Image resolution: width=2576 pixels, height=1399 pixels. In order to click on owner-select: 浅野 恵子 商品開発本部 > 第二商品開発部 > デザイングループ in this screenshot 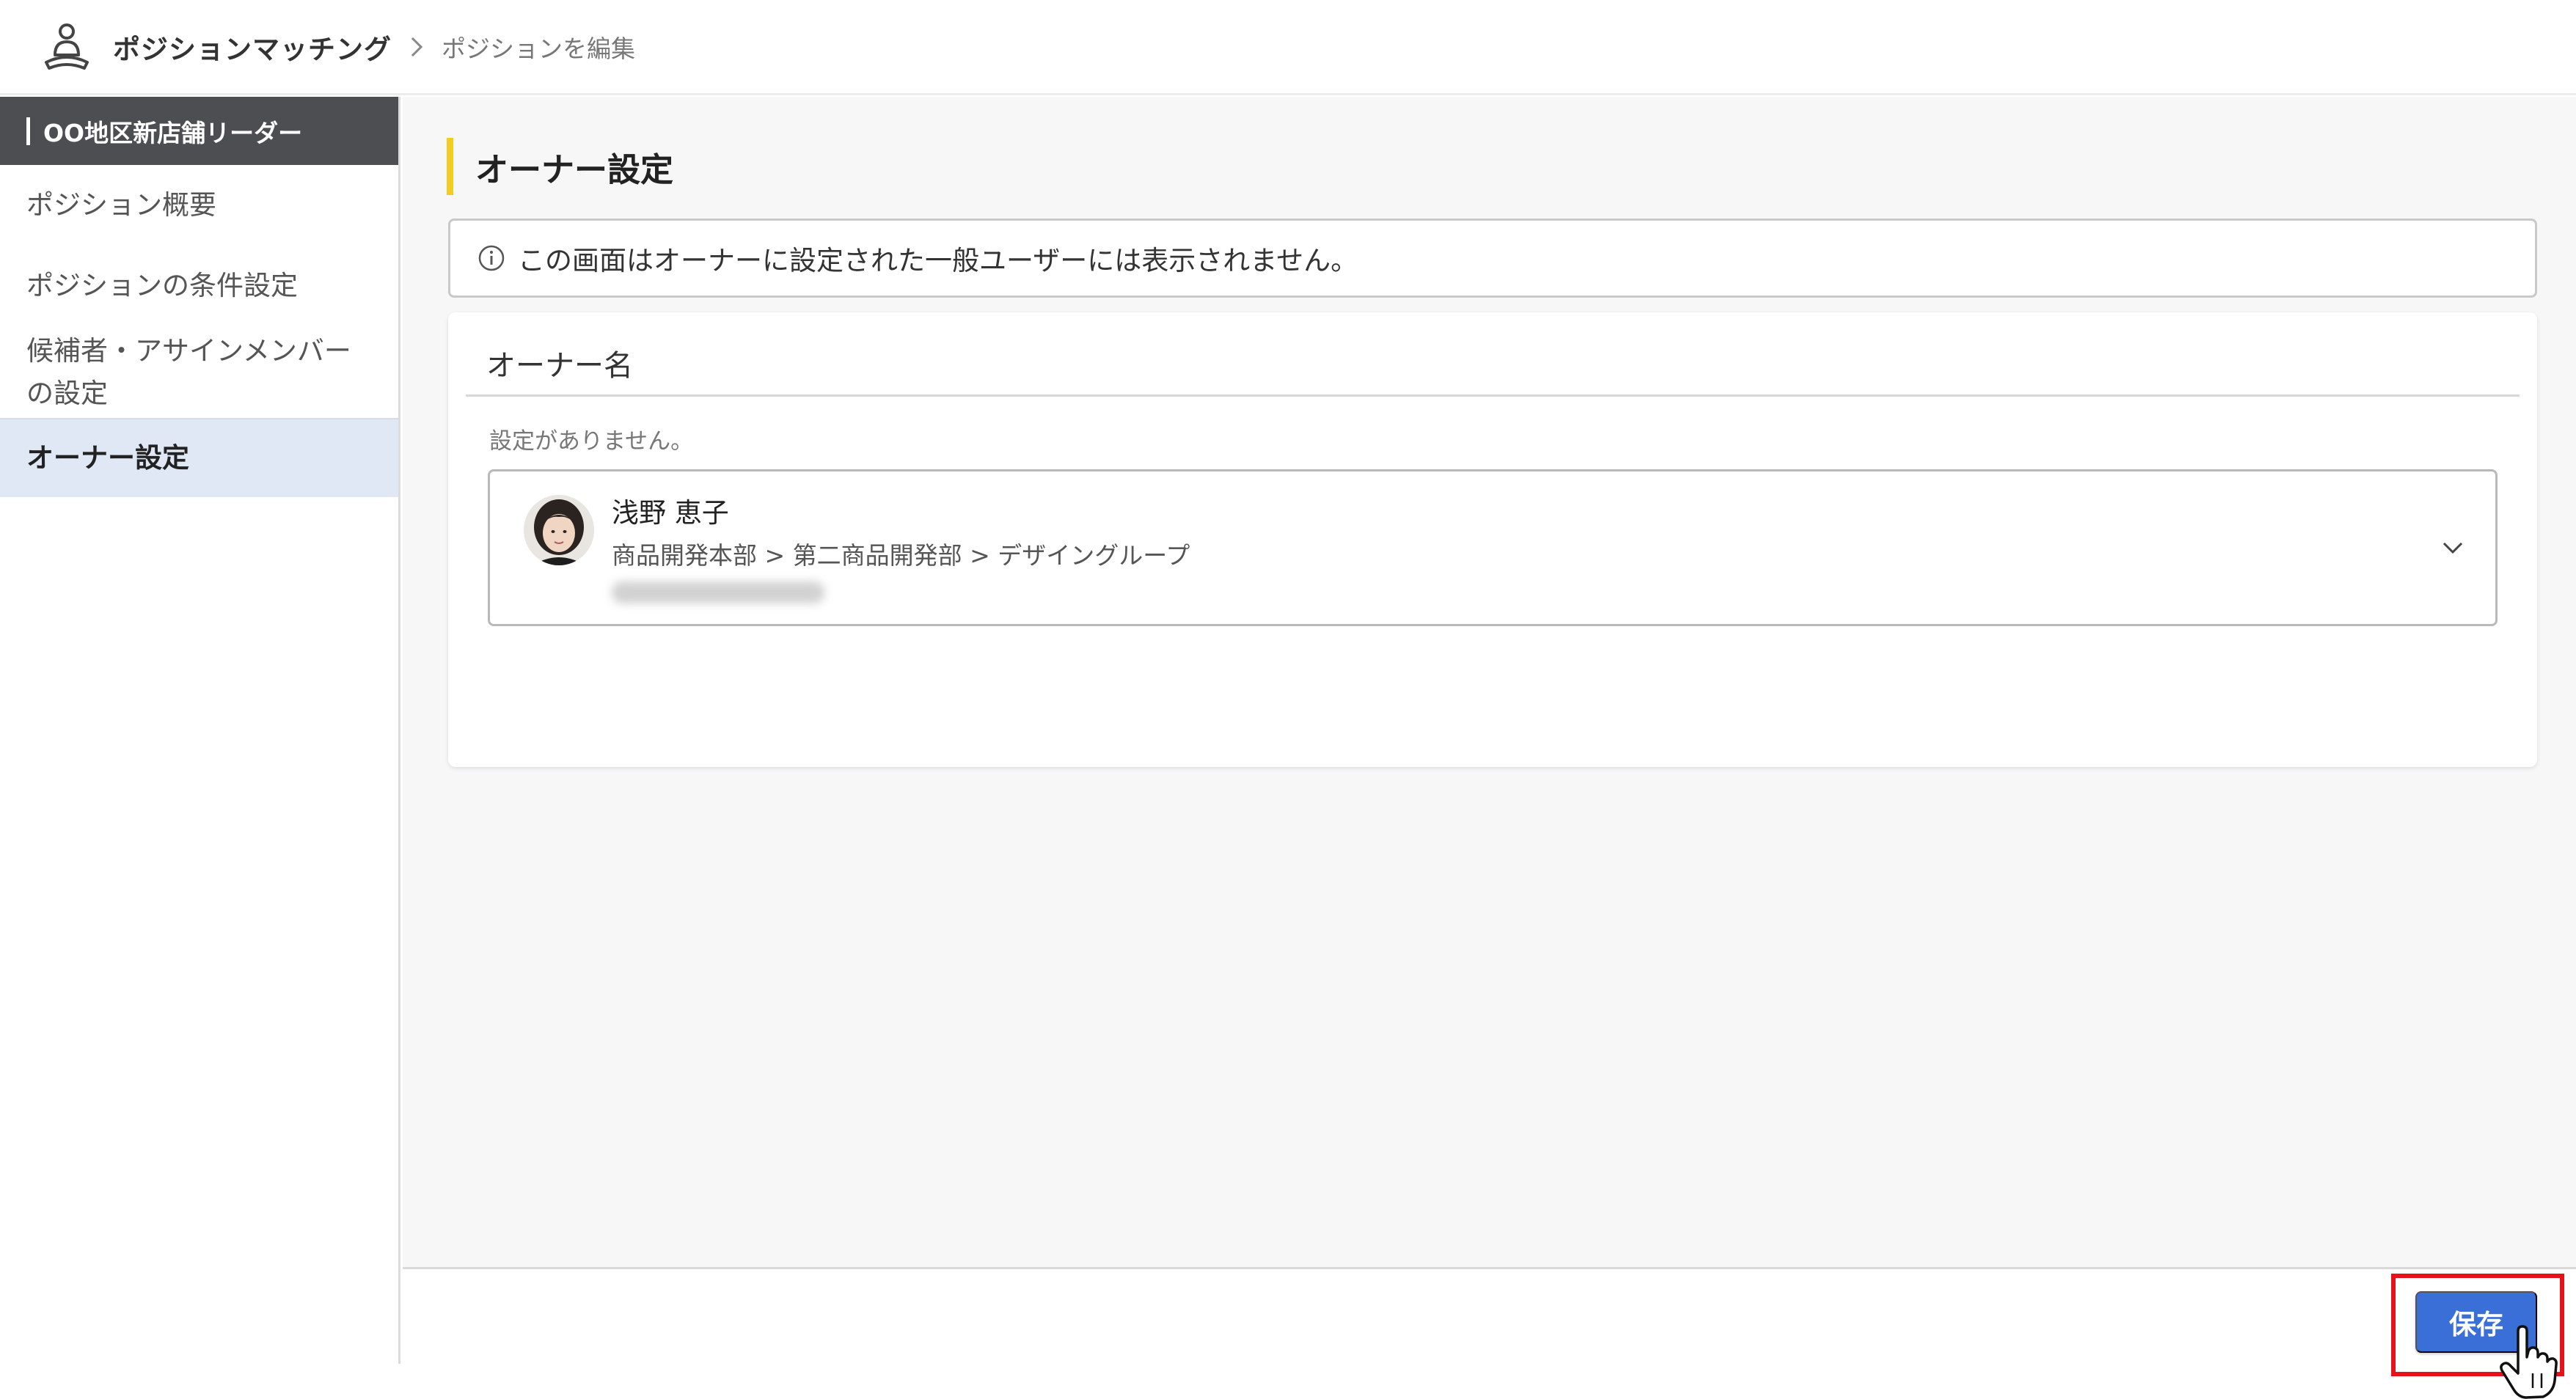, I will do `click(1493, 547)`.